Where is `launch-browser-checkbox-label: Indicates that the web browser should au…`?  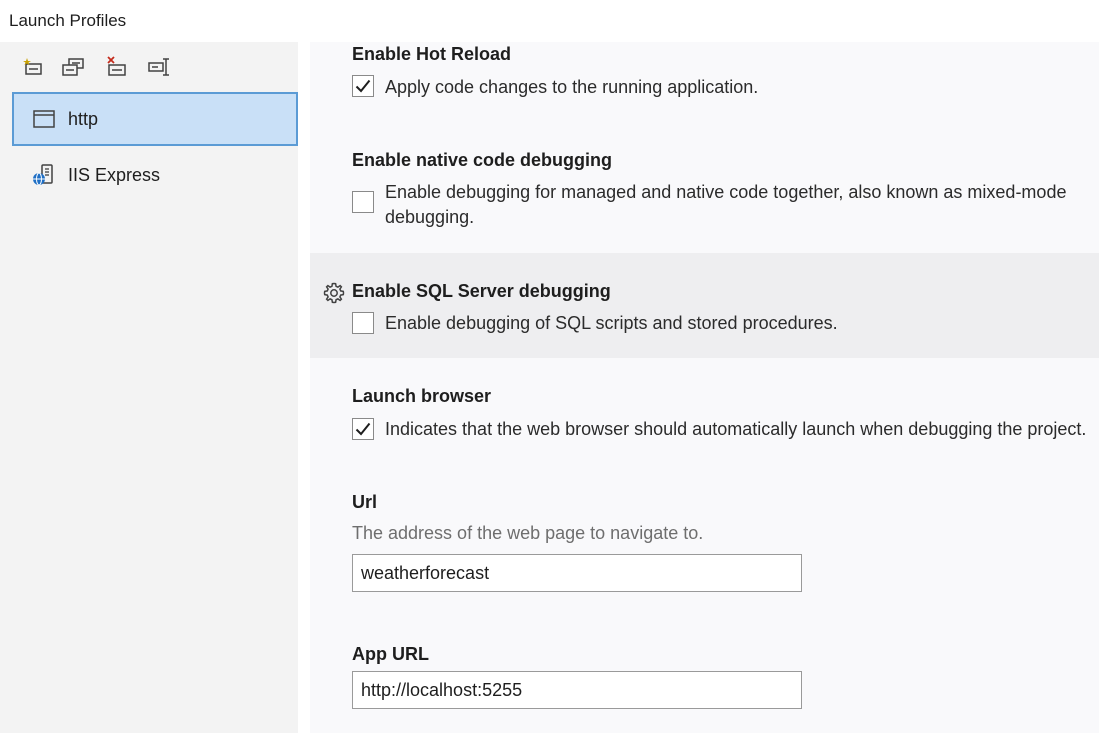 launch-browser-checkbox-label: Indicates that the web browser should au… is located at coordinates (736, 429).